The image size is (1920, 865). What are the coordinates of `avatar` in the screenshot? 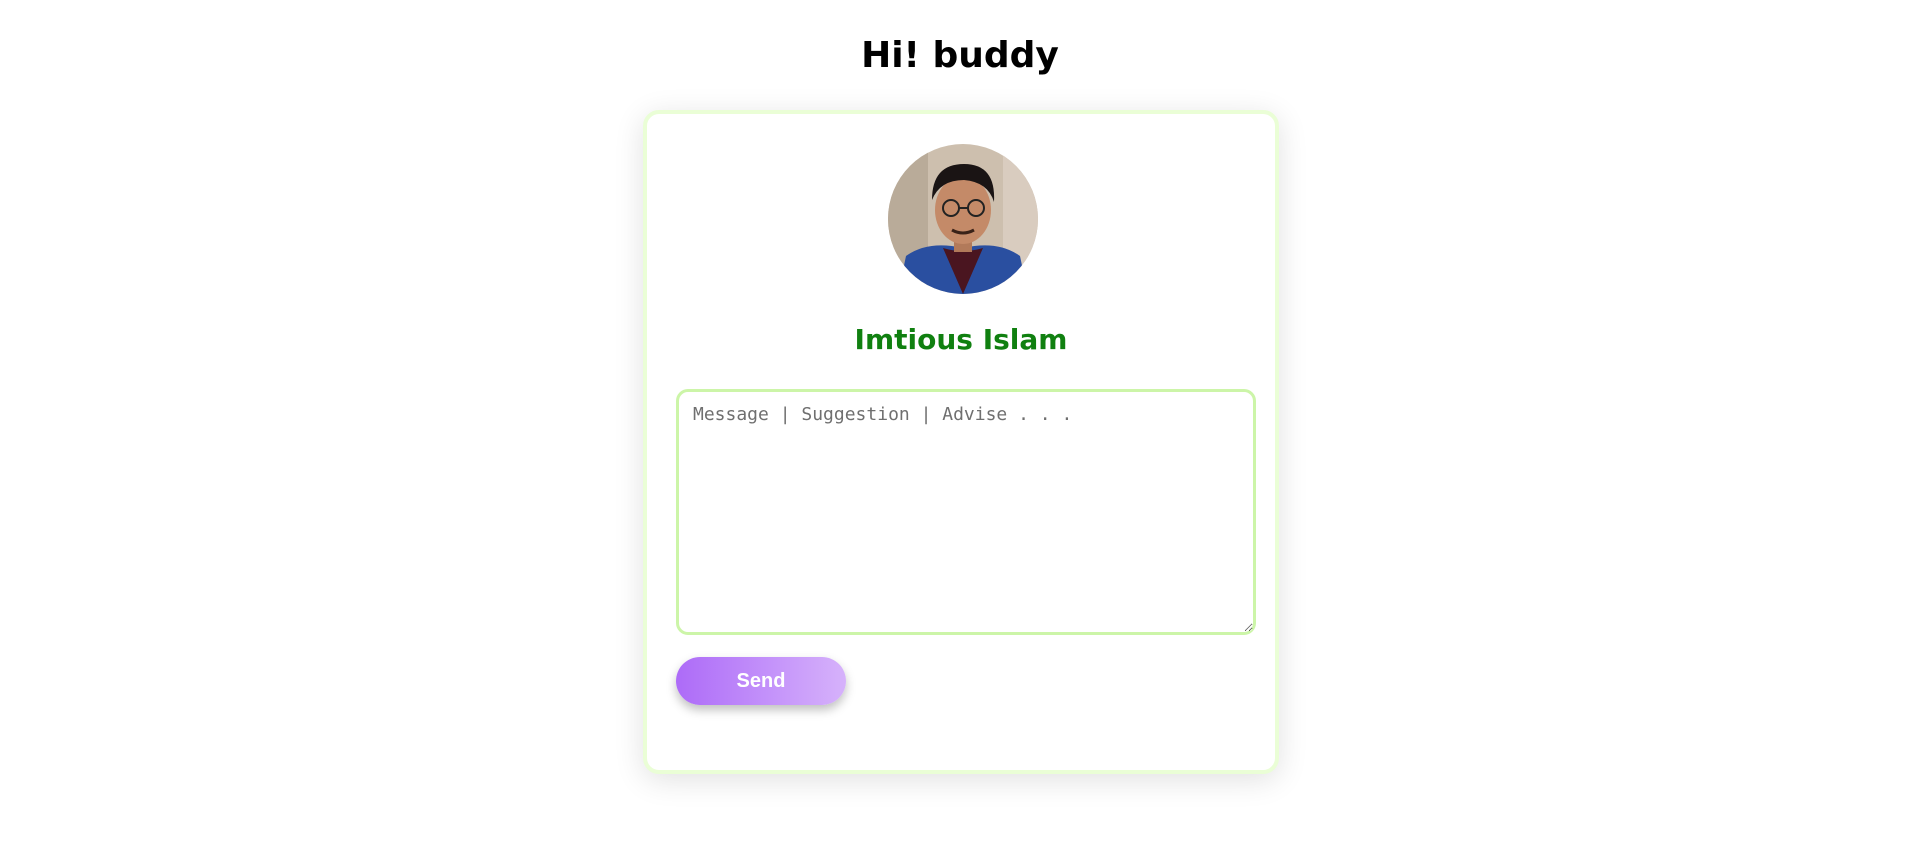 It's located at (963, 219).